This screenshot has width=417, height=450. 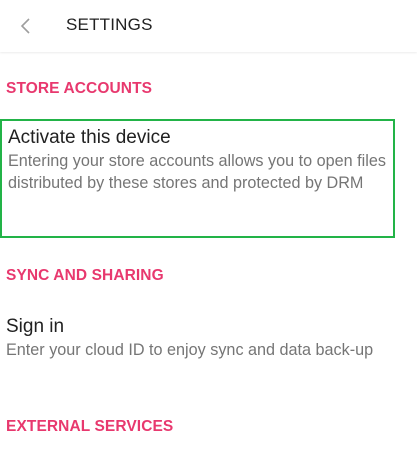 I want to click on chevron-left-icon, so click(x=25, y=26).